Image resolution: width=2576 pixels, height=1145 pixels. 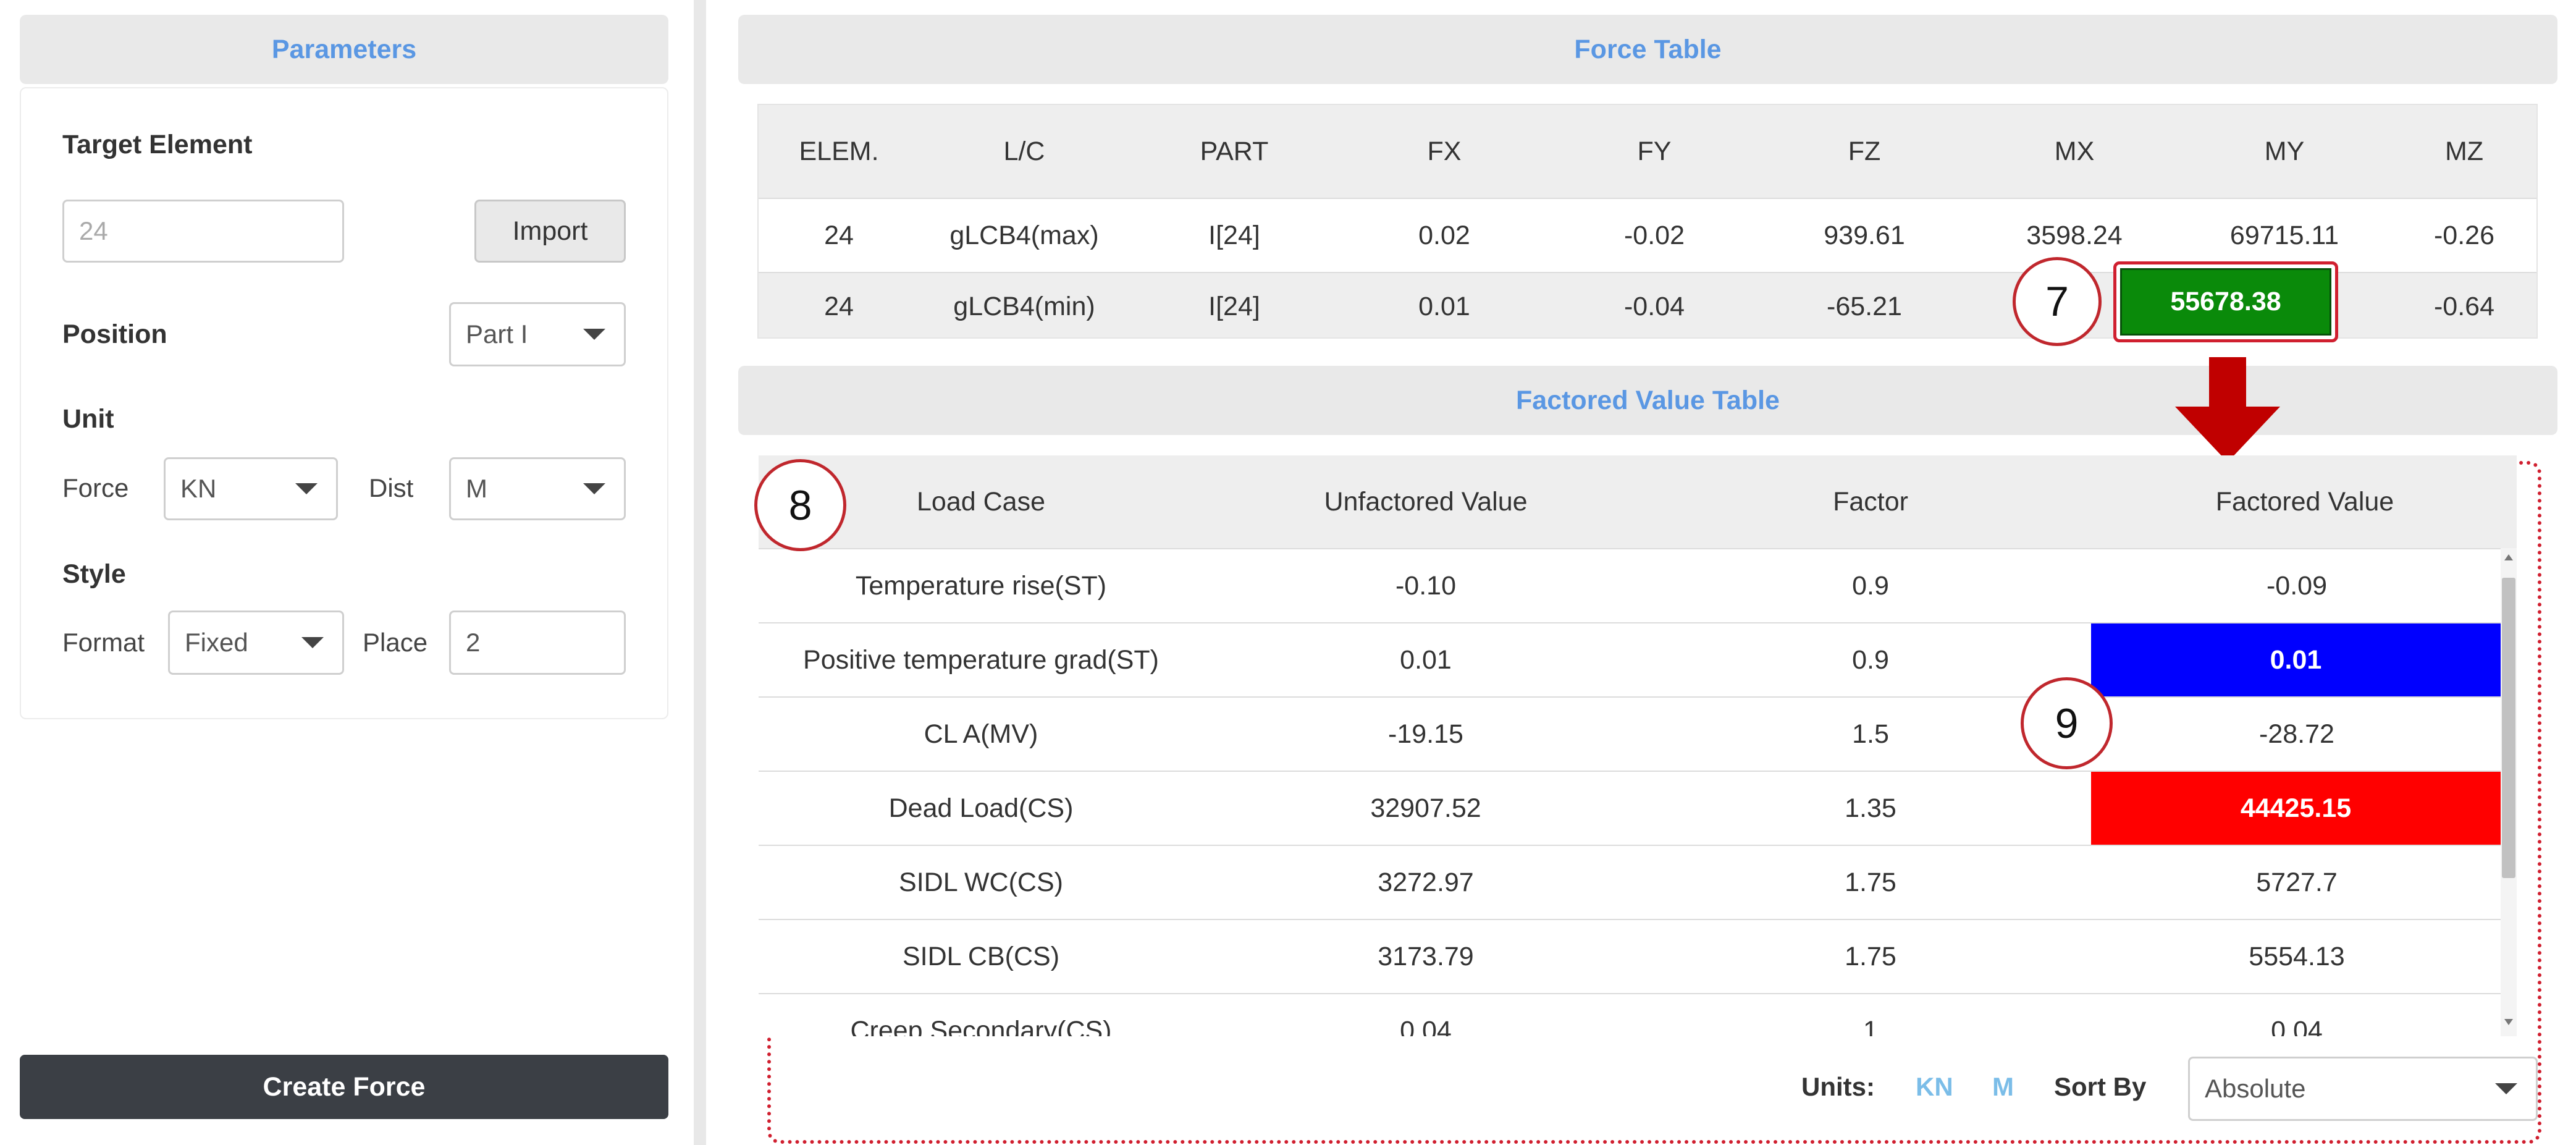 I want to click on cell-lc: gLCB4(min), so click(x=1024, y=306).